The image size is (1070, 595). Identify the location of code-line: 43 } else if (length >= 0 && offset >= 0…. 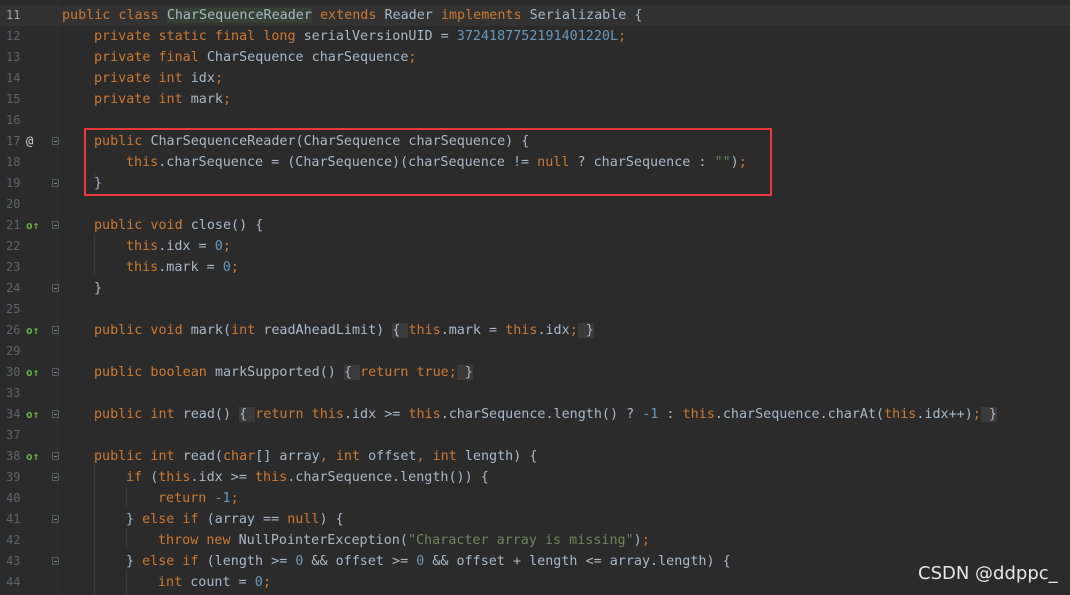
(535, 561).